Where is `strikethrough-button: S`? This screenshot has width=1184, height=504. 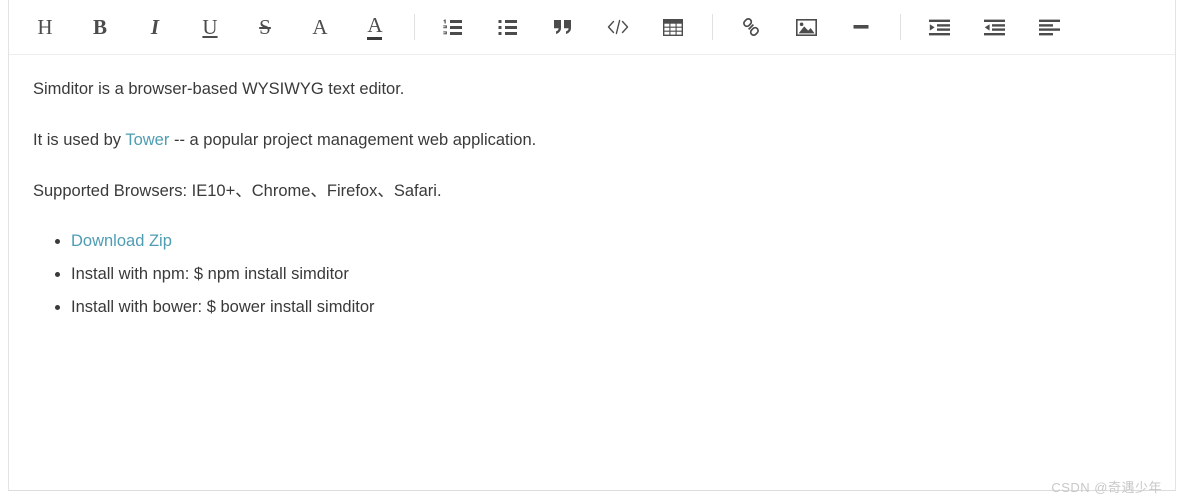
strikethrough-button: S is located at coordinates (265, 27).